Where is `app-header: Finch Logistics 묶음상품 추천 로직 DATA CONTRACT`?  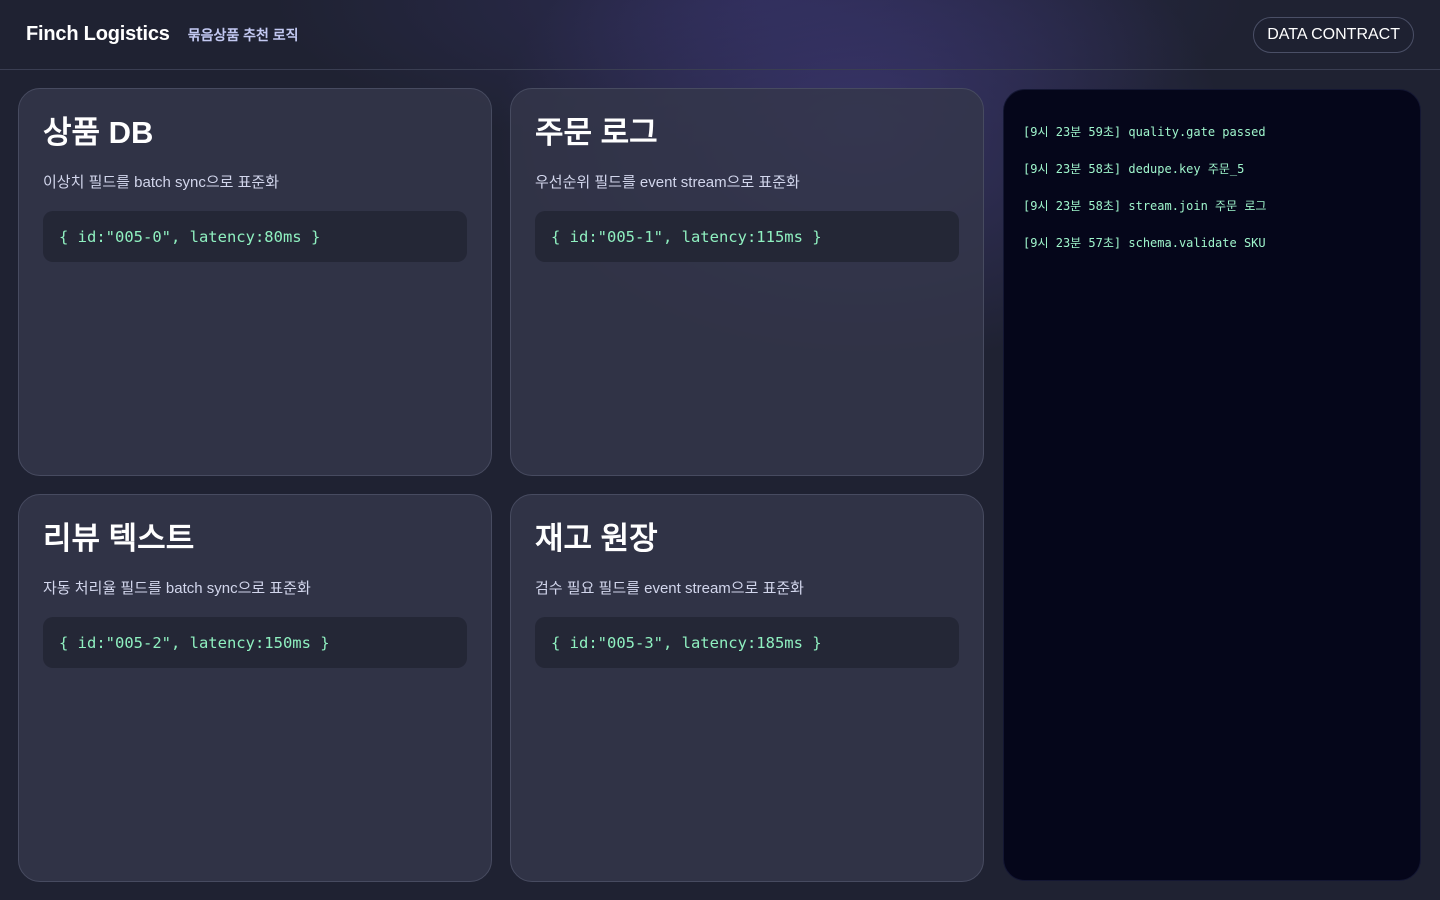 app-header: Finch Logistics 묶음상품 추천 로직 DATA CONTRACT is located at coordinates (720, 35).